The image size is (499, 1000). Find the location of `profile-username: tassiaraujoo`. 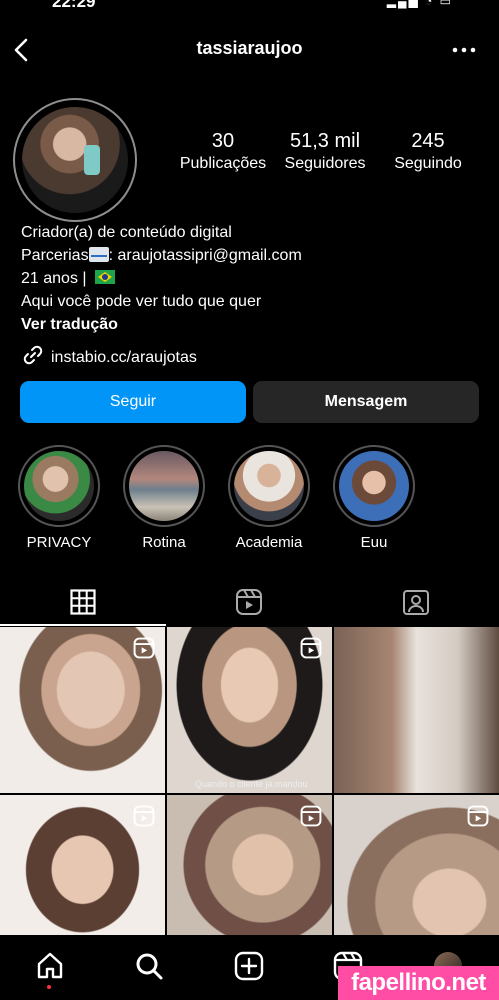

profile-username: tassiaraujoo is located at coordinates (249, 48).